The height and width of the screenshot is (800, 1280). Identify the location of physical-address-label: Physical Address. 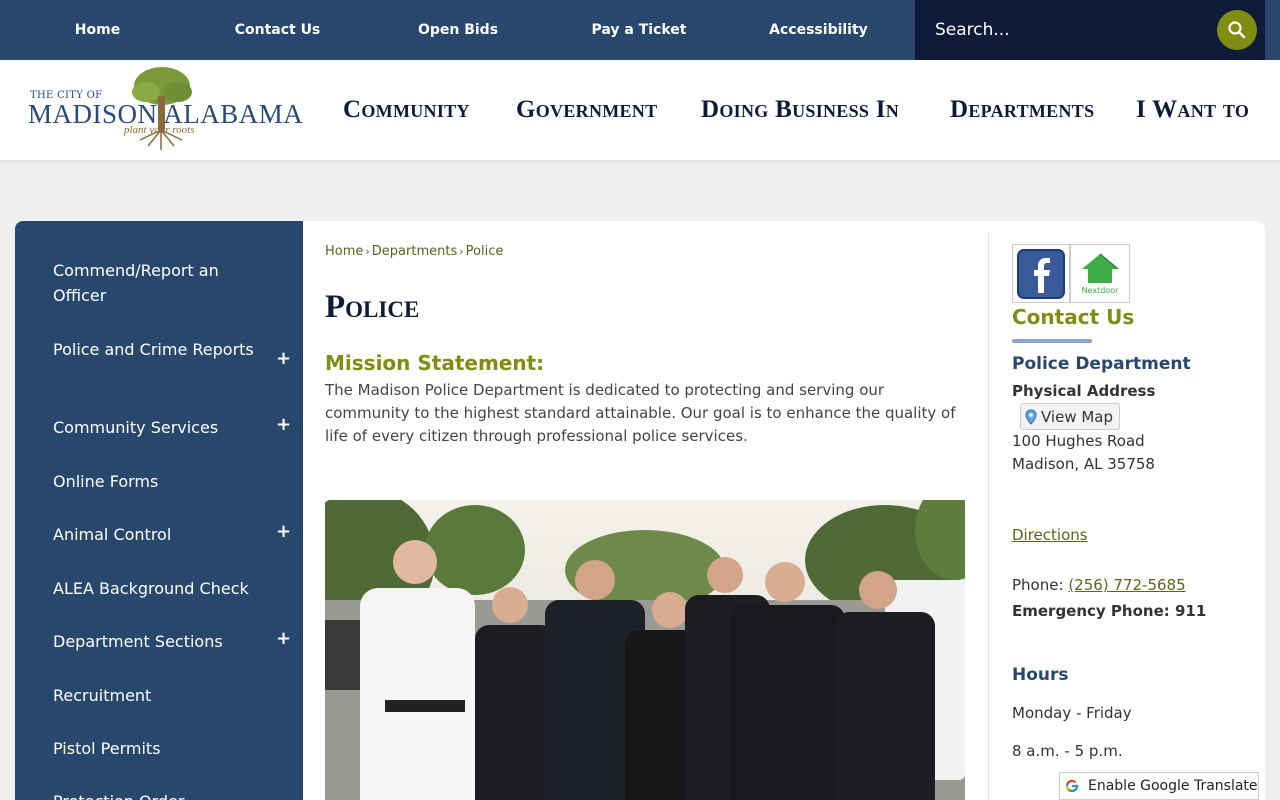
(1084, 391).